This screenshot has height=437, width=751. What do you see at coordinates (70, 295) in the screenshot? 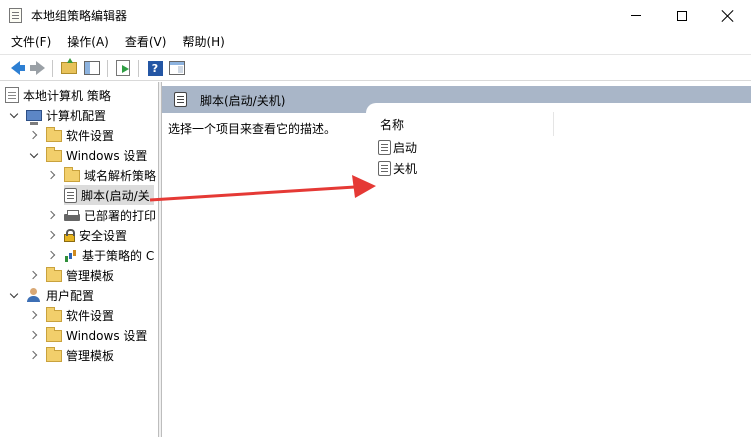
I see `tree-item-label: 用户配置` at bounding box center [70, 295].